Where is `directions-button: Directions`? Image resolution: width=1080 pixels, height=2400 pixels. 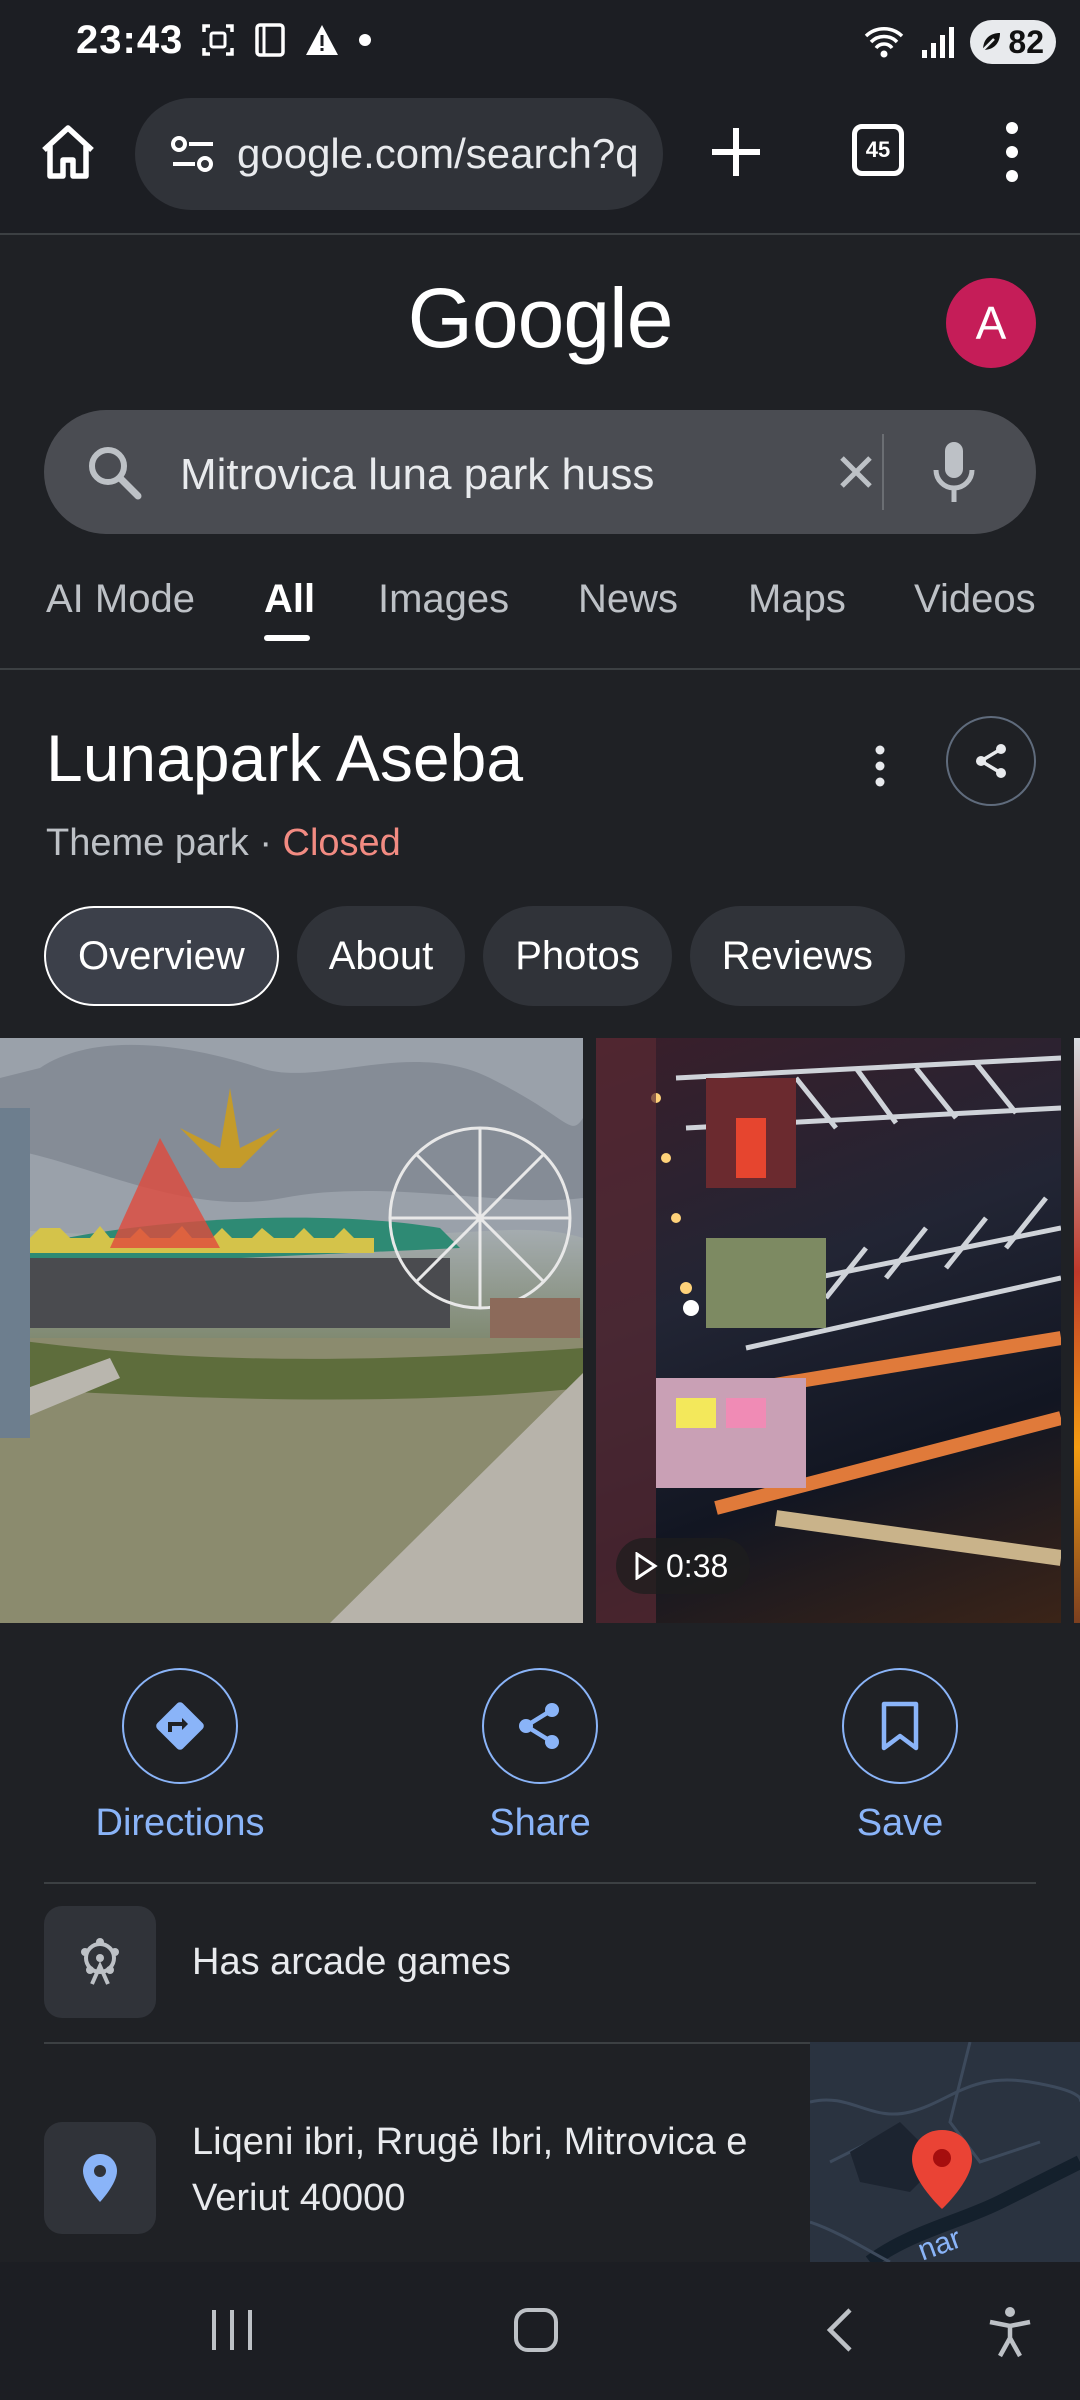
directions-button: Directions is located at coordinates (180, 1756).